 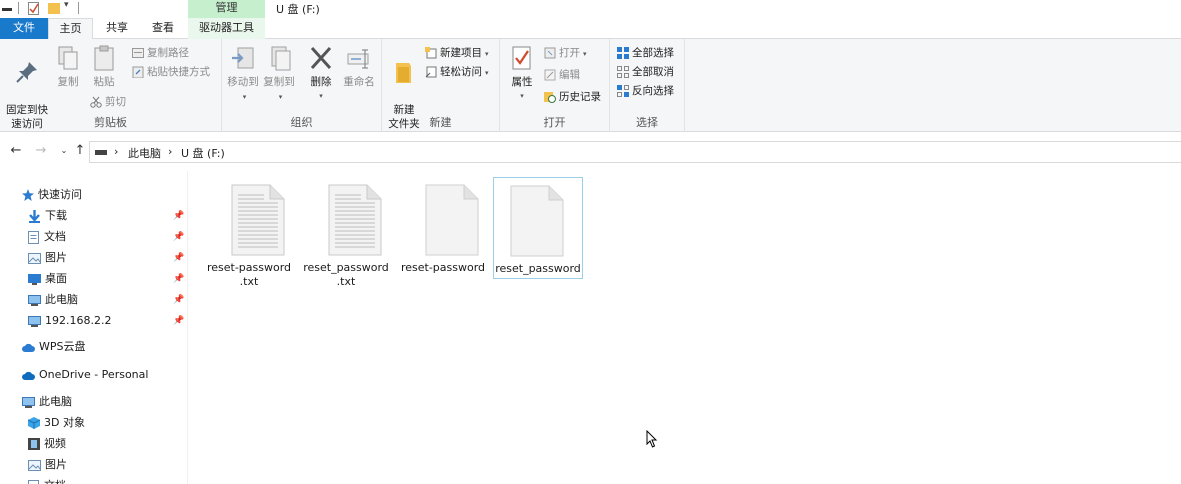 I want to click on tab-view: 查看, so click(x=163, y=28).